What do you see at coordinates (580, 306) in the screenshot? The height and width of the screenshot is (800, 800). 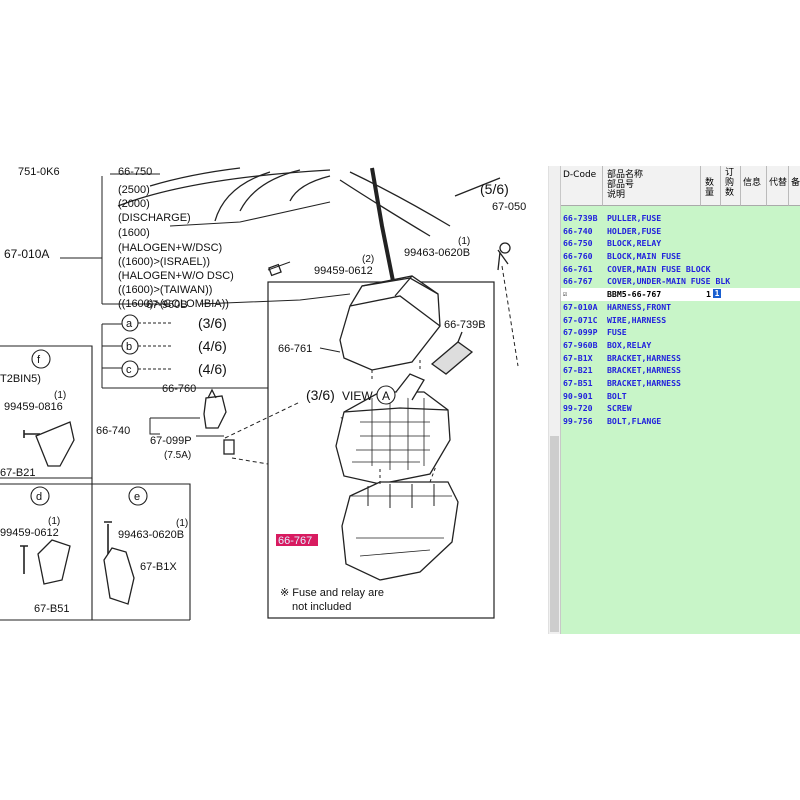 I see `row-code: 67-010A` at bounding box center [580, 306].